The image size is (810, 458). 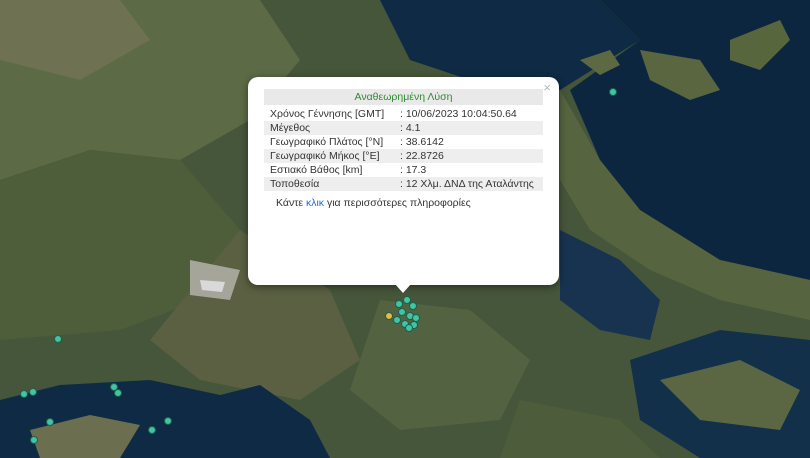 I want to click on detail-row-longitude: Γεωγραφικό Μήκος [°E] : 22.8726, so click(x=403, y=156).